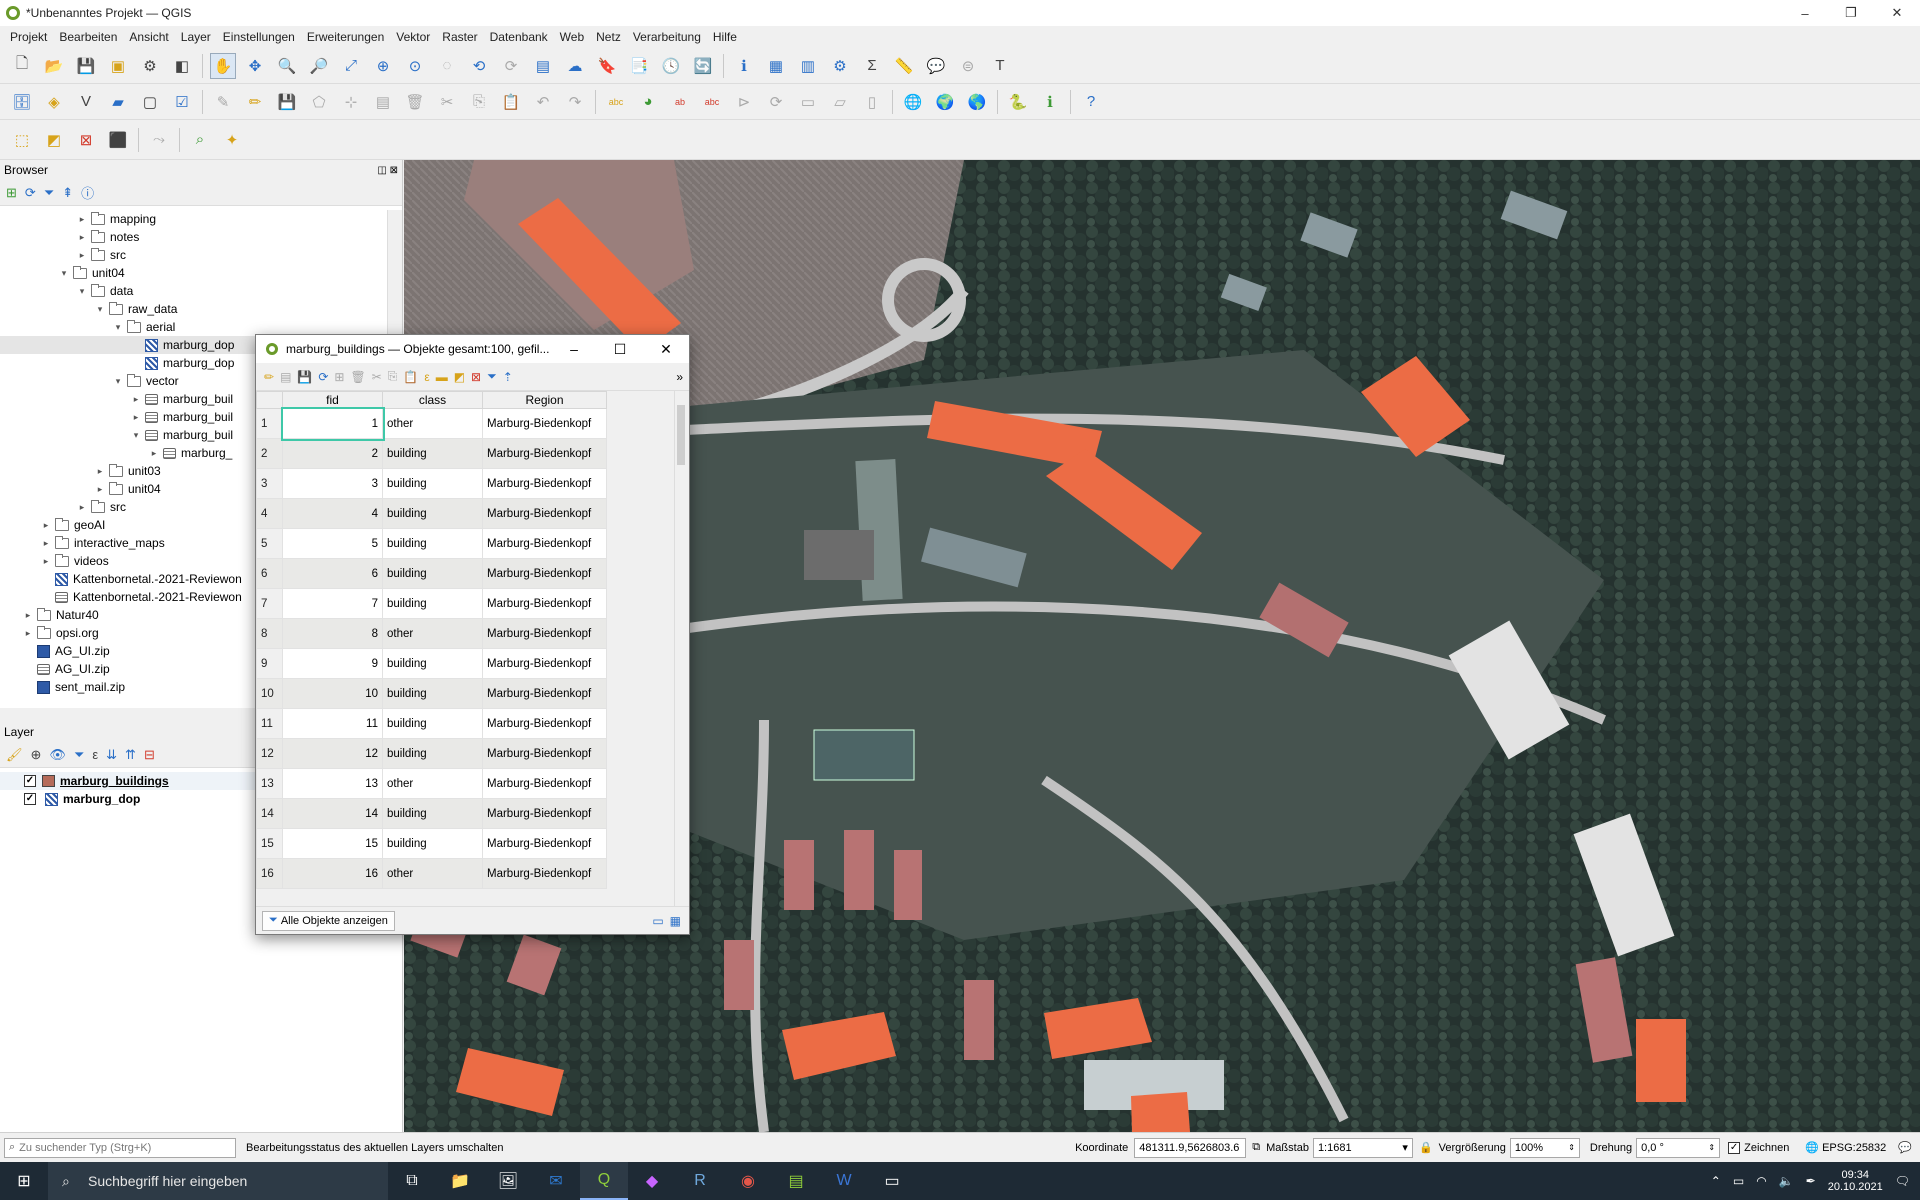 The height and width of the screenshot is (1200, 1920). Describe the element at coordinates (22, 66) in the screenshot. I see `new-project-icon: 🗋` at that location.